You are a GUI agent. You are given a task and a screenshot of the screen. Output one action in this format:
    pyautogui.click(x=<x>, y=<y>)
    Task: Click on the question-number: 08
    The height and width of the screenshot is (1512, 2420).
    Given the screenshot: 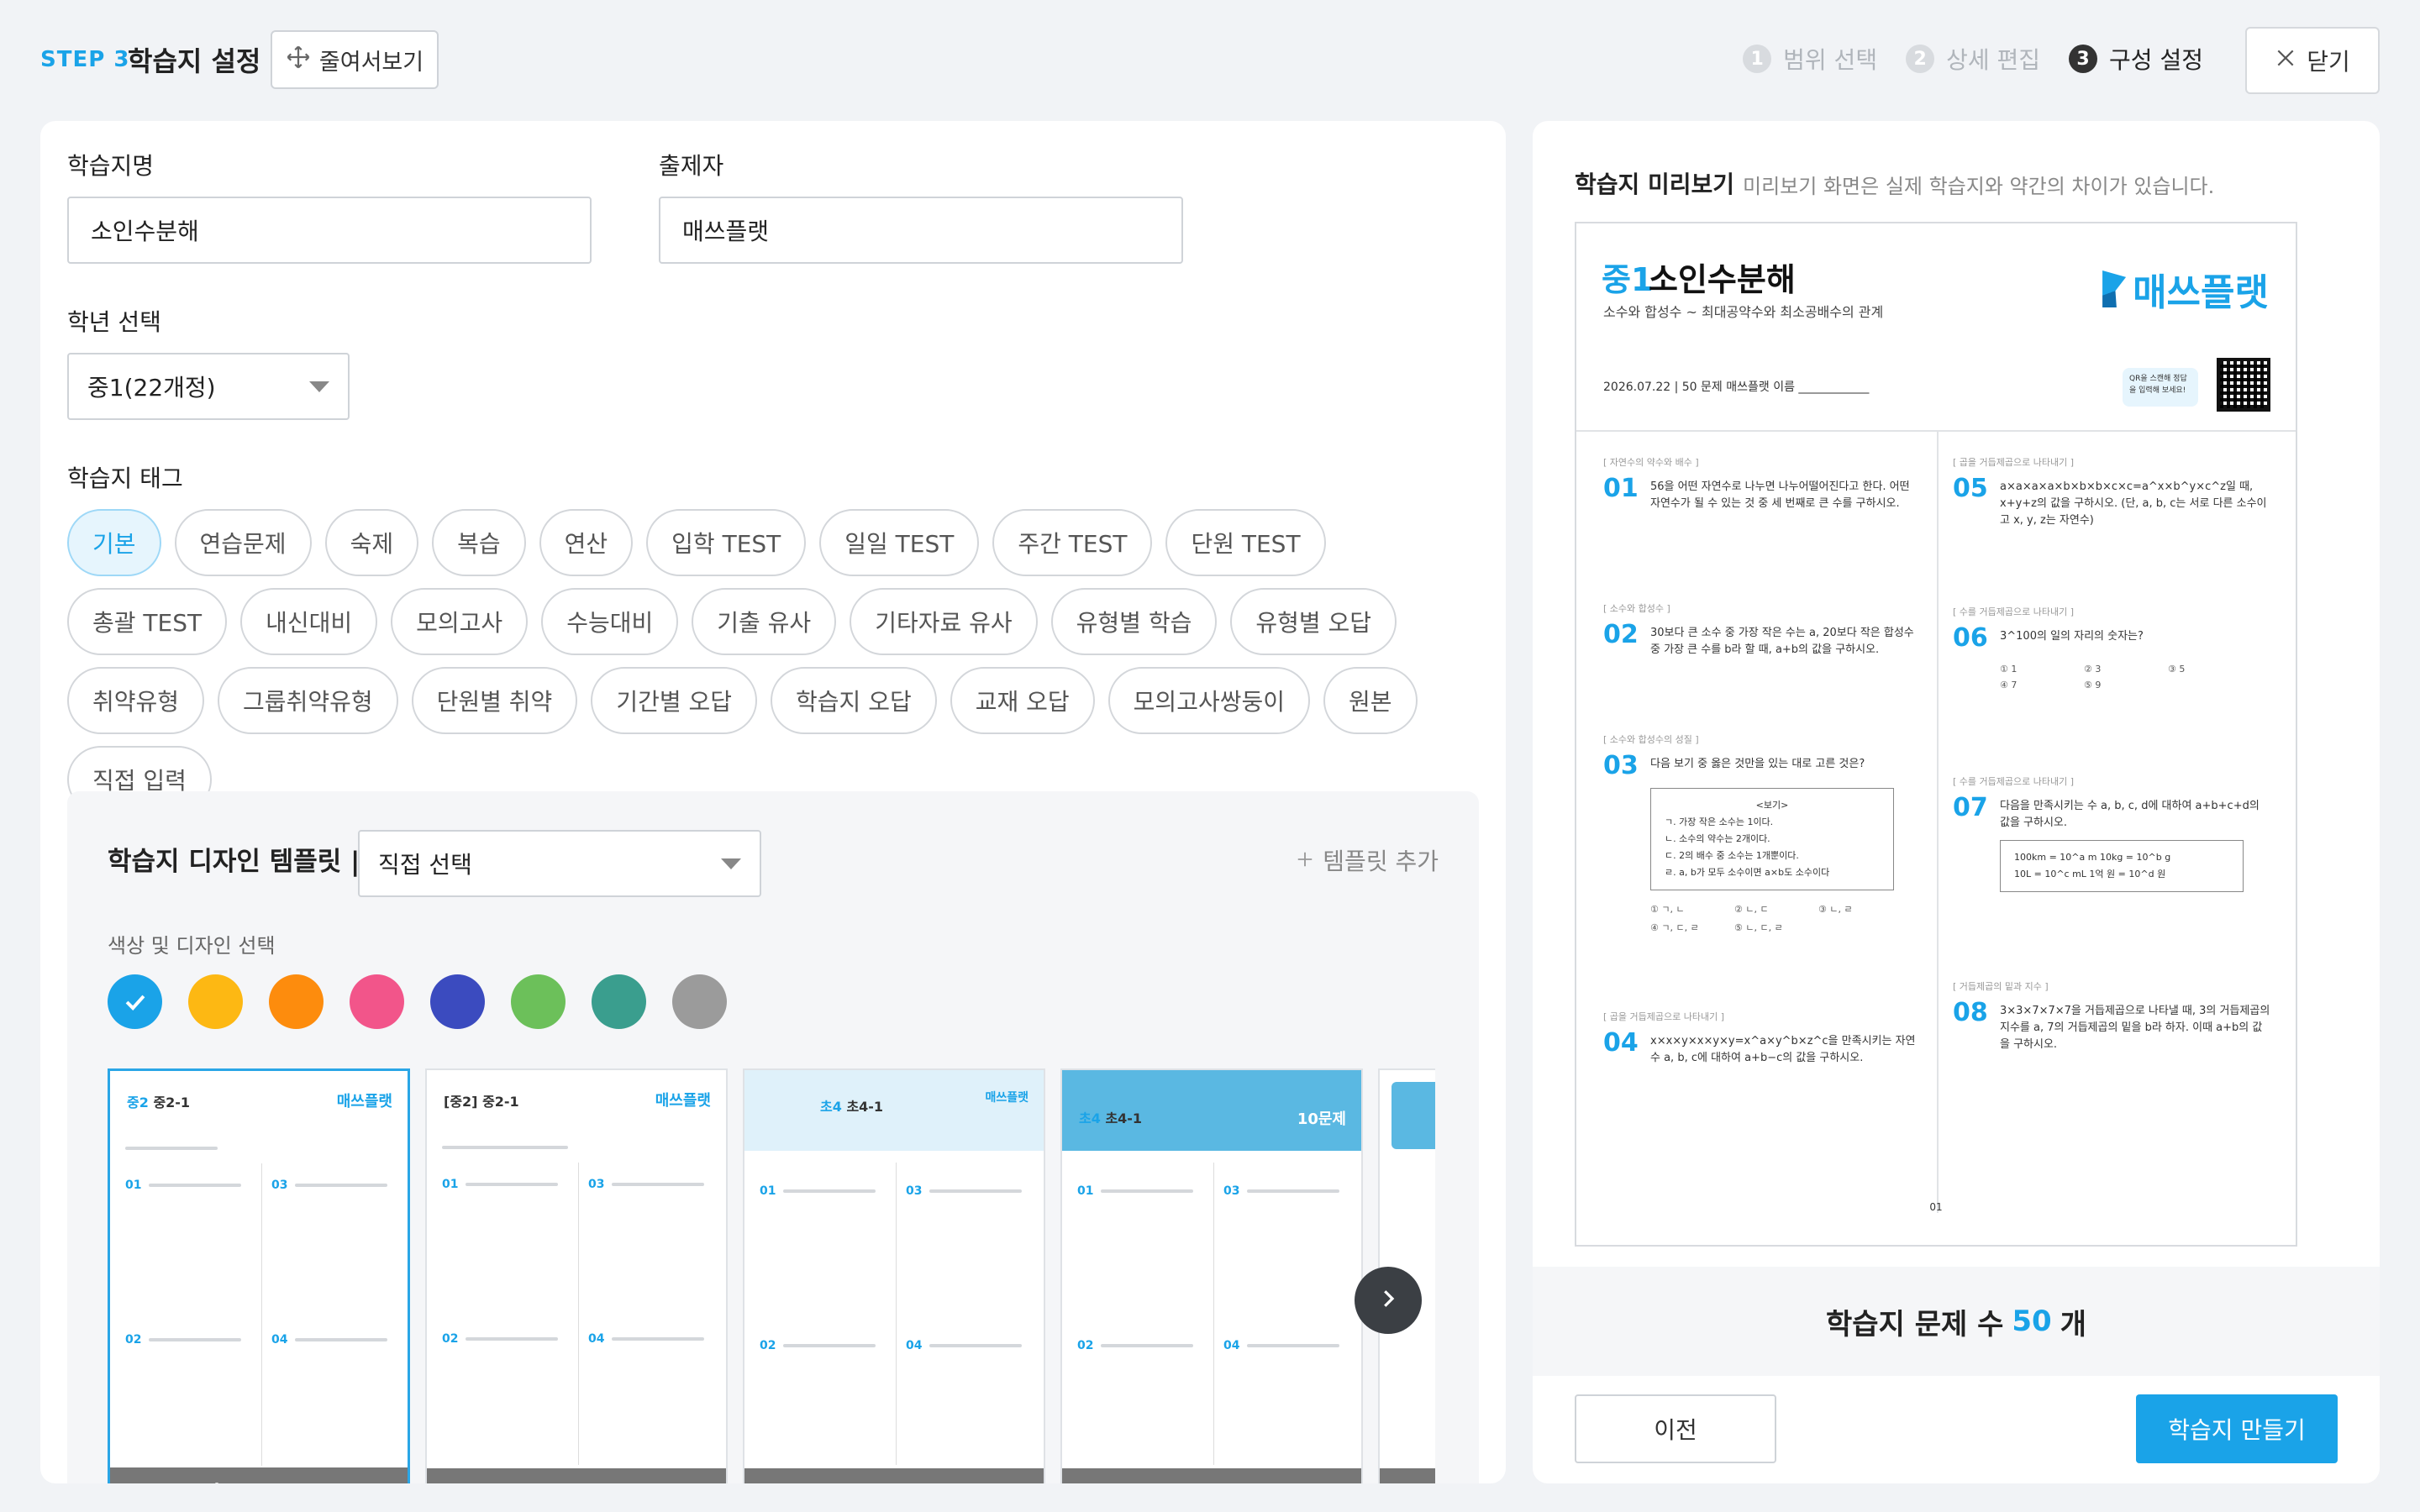 What is the action you would take?
    pyautogui.click(x=1971, y=1012)
    